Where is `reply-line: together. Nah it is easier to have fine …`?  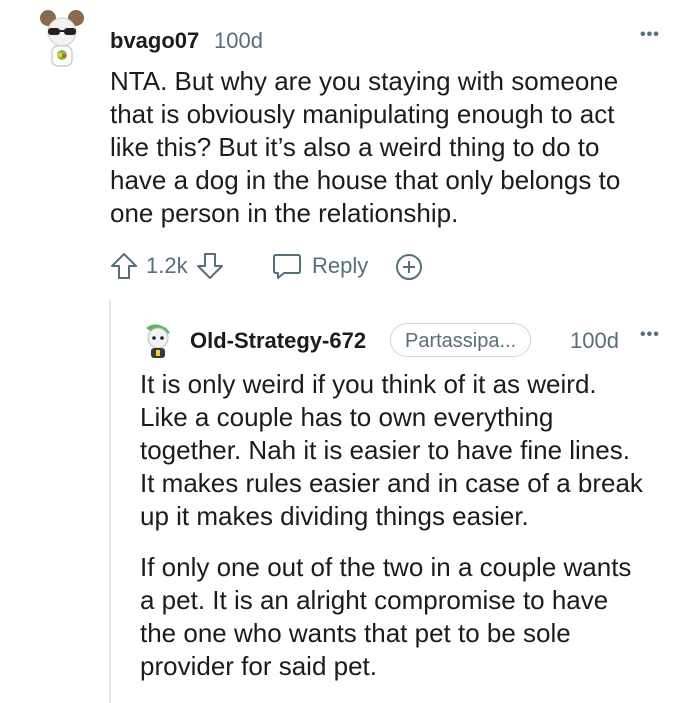 reply-line: together. Nah it is easier to have fine … is located at coordinates (385, 450).